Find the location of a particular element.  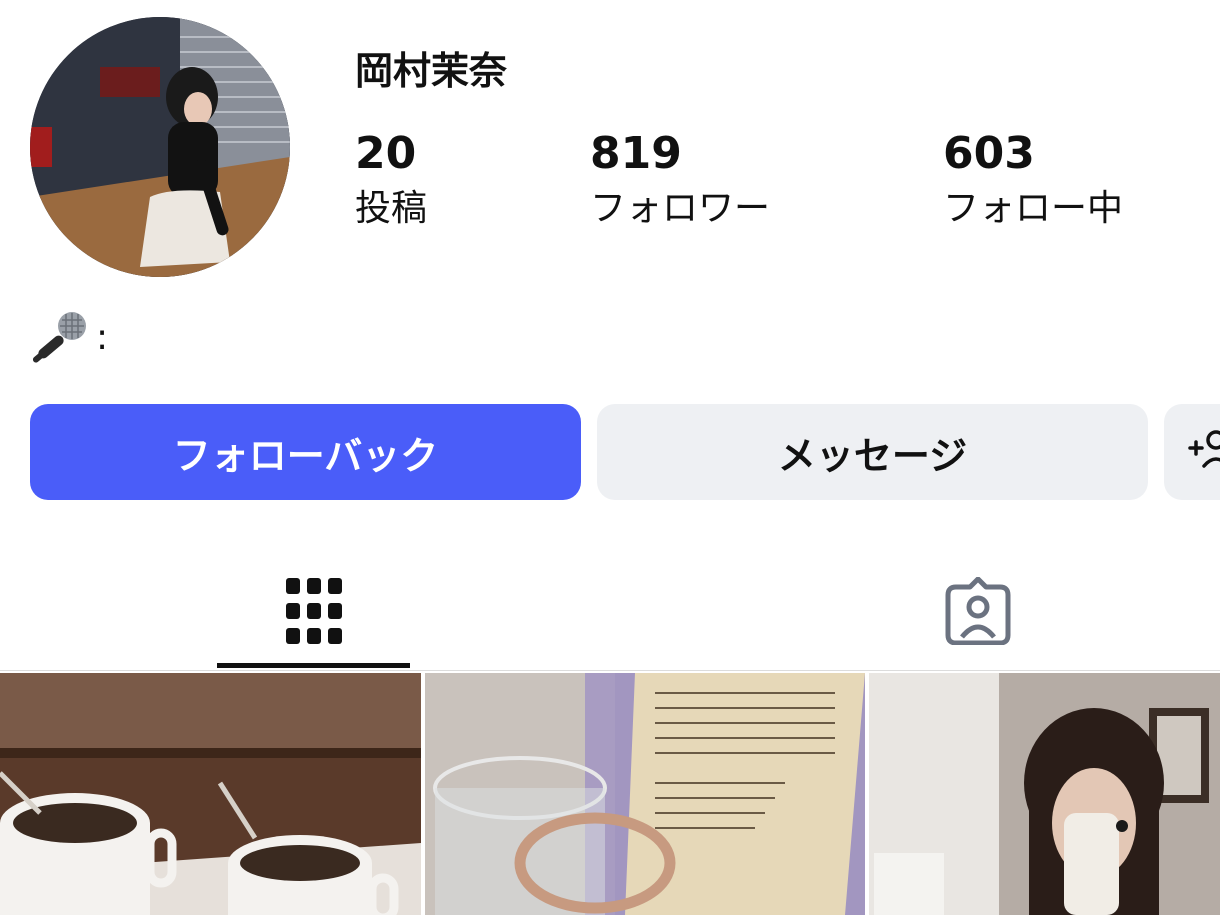

stat-followers: 819 フォロワー is located at coordinates (680, 181).